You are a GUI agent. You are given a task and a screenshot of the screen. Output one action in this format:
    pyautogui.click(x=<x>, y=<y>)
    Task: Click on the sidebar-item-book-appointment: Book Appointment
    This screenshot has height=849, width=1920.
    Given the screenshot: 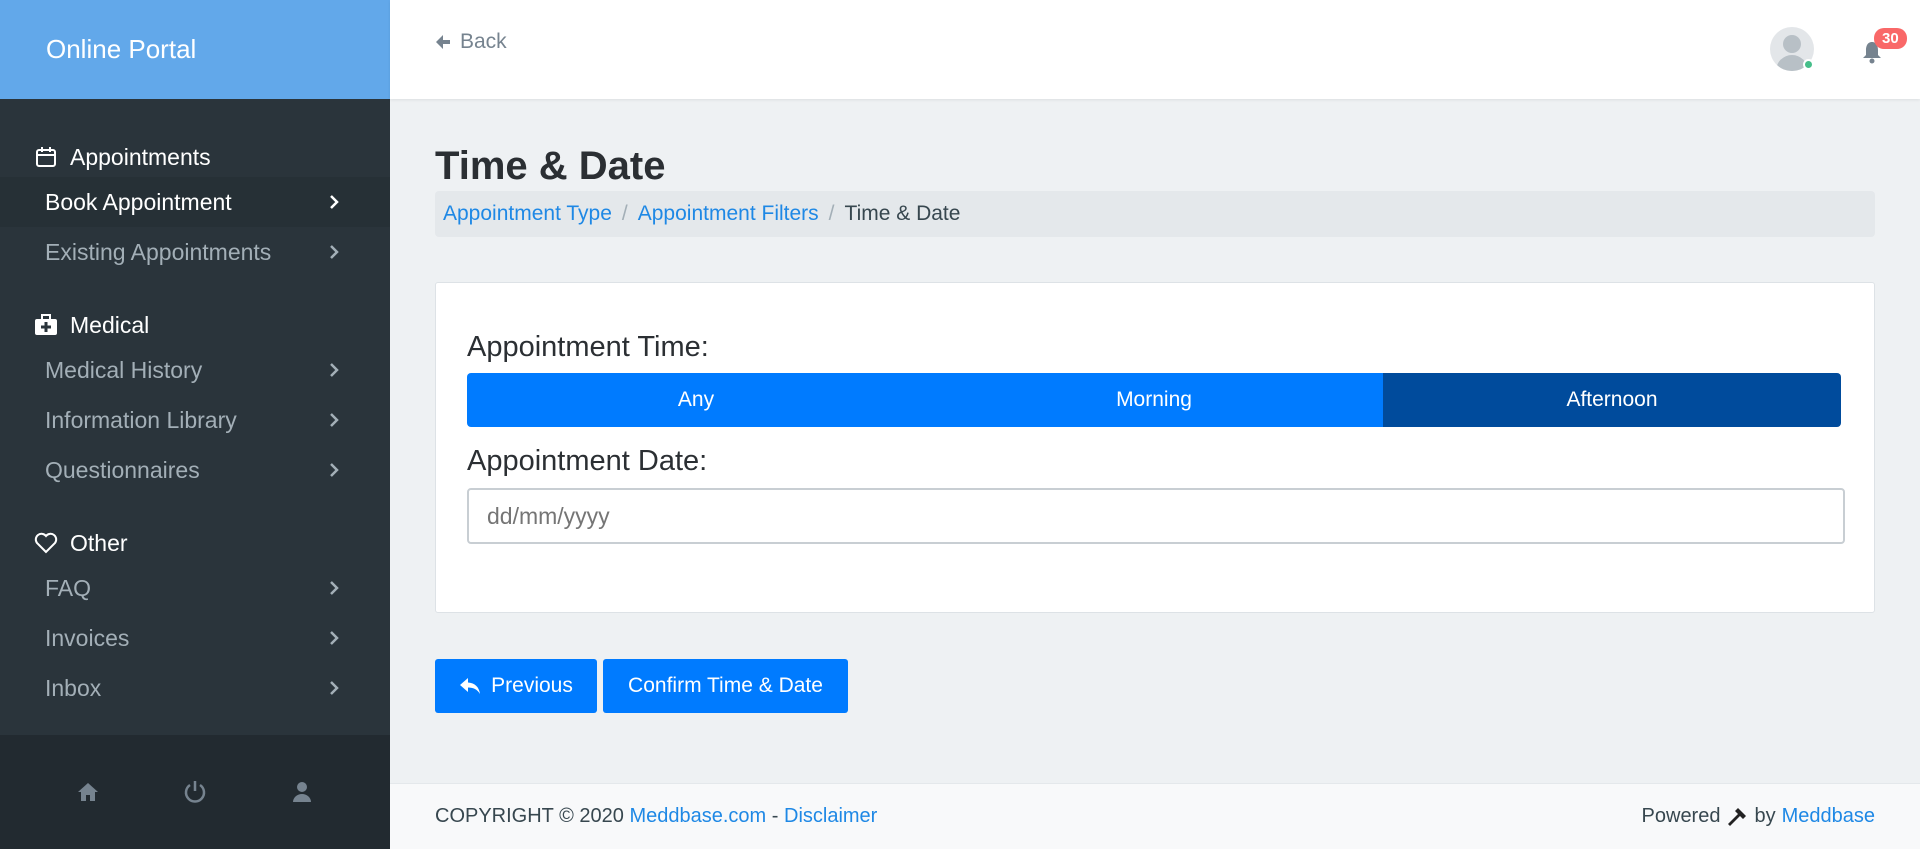 What is the action you would take?
    pyautogui.click(x=195, y=202)
    